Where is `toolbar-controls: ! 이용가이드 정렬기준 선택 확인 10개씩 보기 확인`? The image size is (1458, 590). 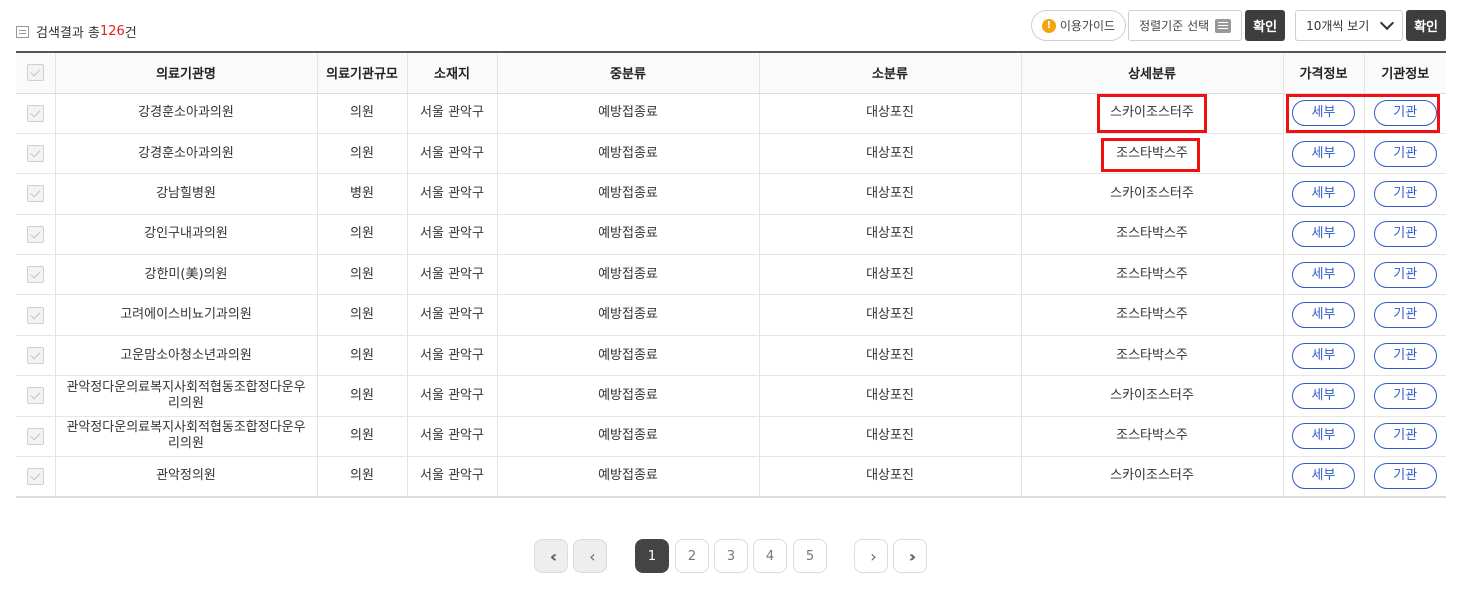 toolbar-controls: ! 이용가이드 정렬기준 선택 확인 10개씩 보기 확인 is located at coordinates (1238, 25).